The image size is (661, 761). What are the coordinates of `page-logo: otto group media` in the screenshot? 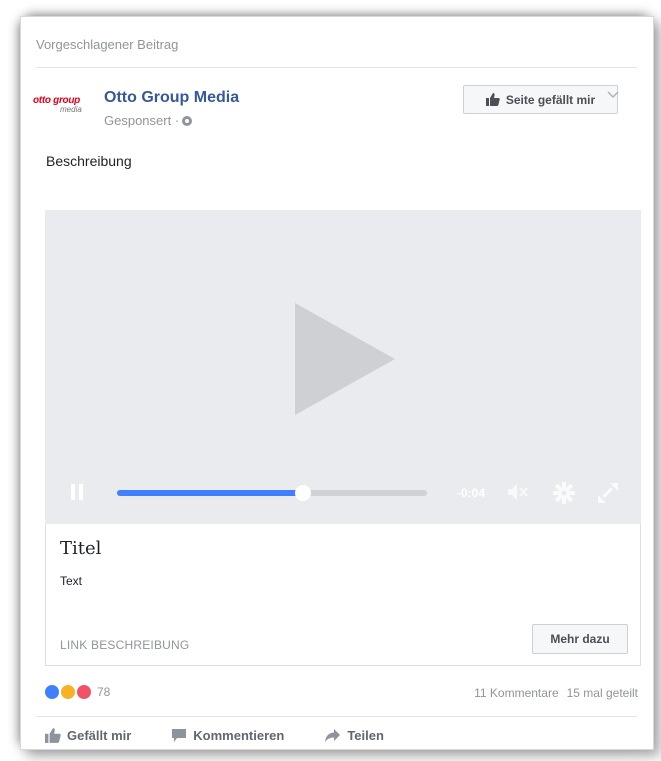 It's located at (58, 110).